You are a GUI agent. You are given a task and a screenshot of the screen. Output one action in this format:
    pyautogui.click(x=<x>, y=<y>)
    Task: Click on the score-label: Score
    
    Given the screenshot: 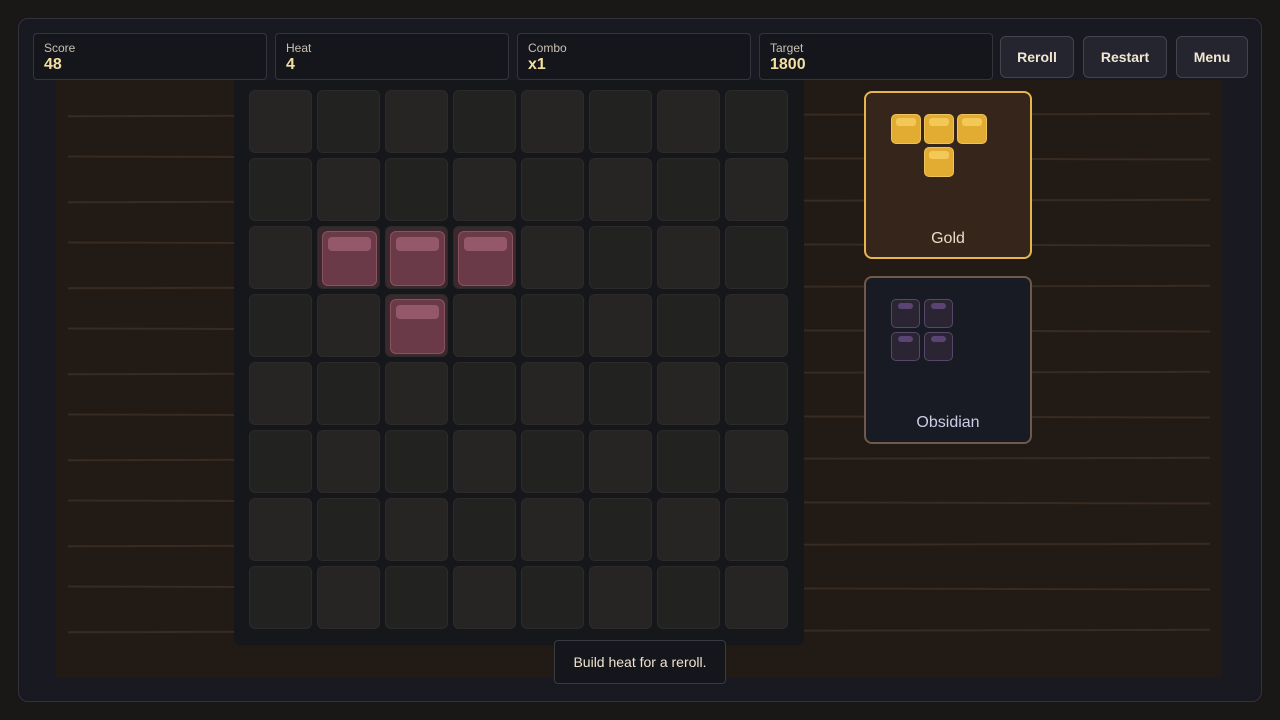 What is the action you would take?
    pyautogui.click(x=60, y=48)
    